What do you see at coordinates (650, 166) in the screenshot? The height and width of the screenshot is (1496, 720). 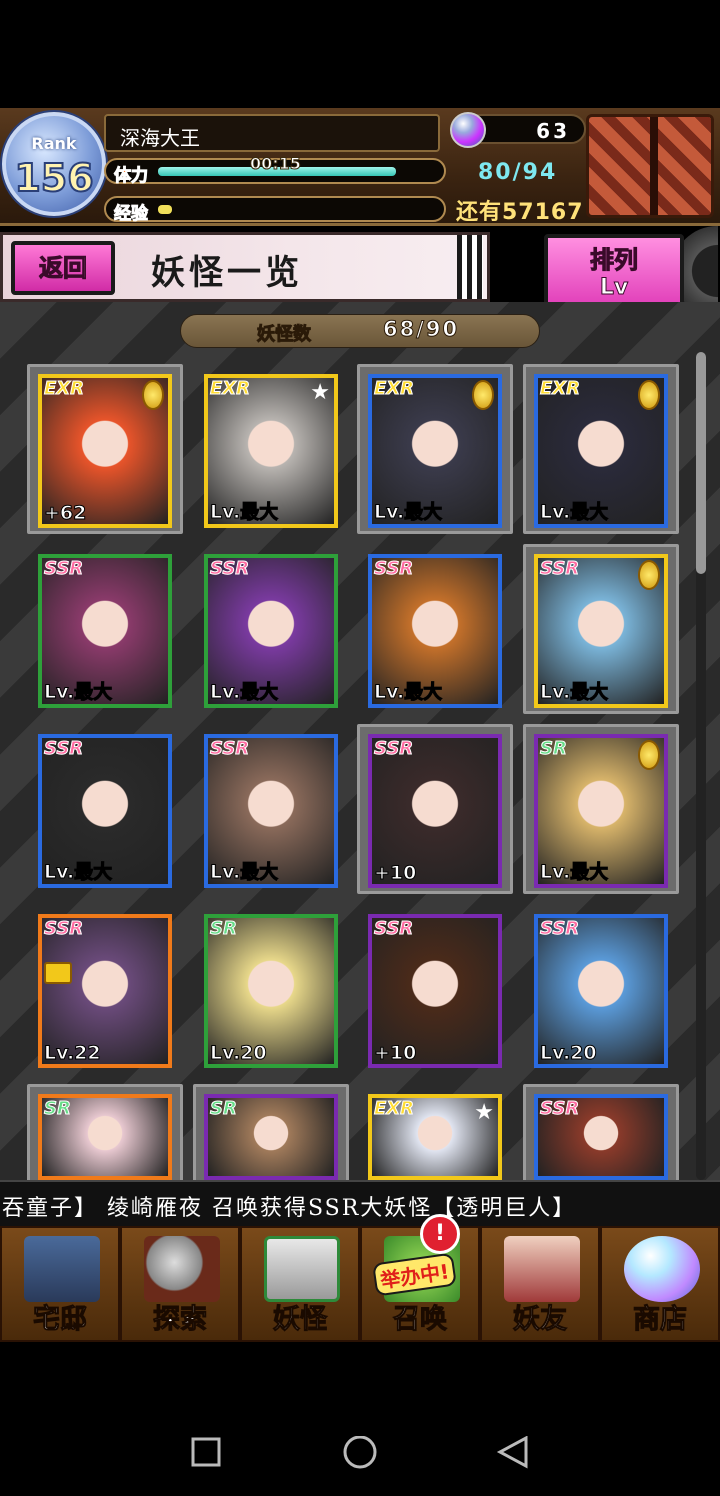 I see `treasure-chest-icon` at bounding box center [650, 166].